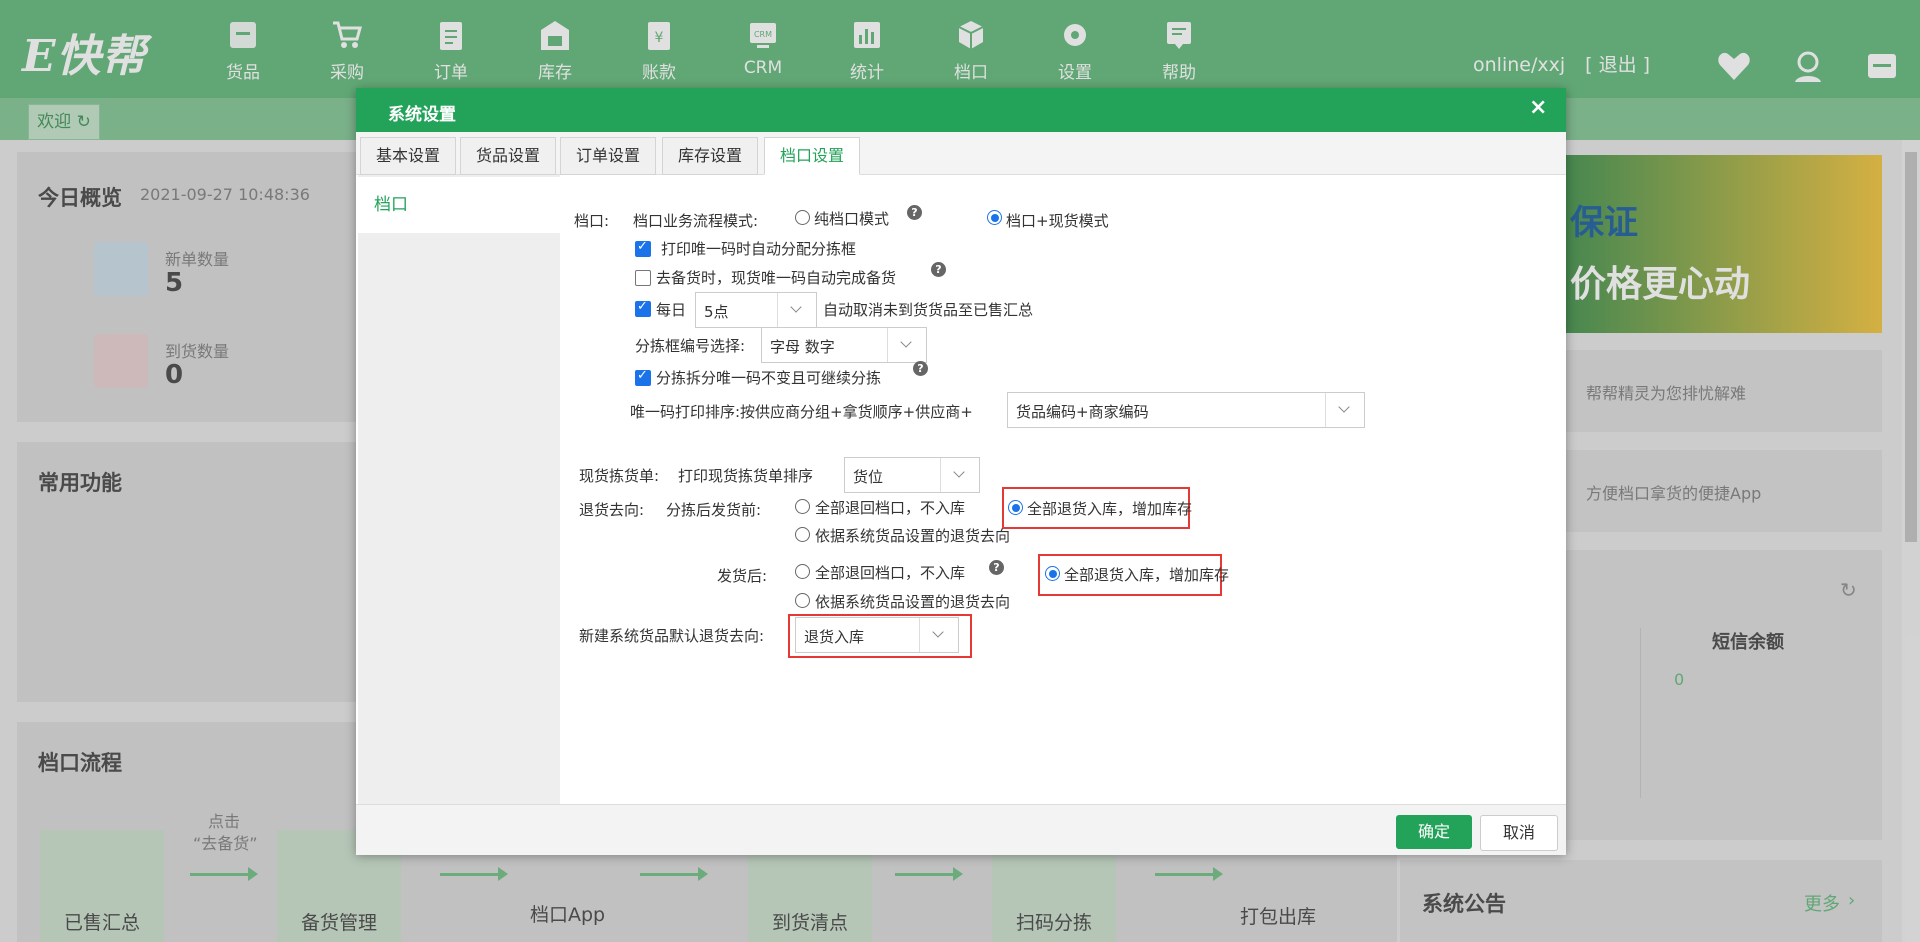 This screenshot has width=1920, height=942. What do you see at coordinates (714, 510) in the screenshot?
I see `before-ship-label: 分拣后发货前:` at bounding box center [714, 510].